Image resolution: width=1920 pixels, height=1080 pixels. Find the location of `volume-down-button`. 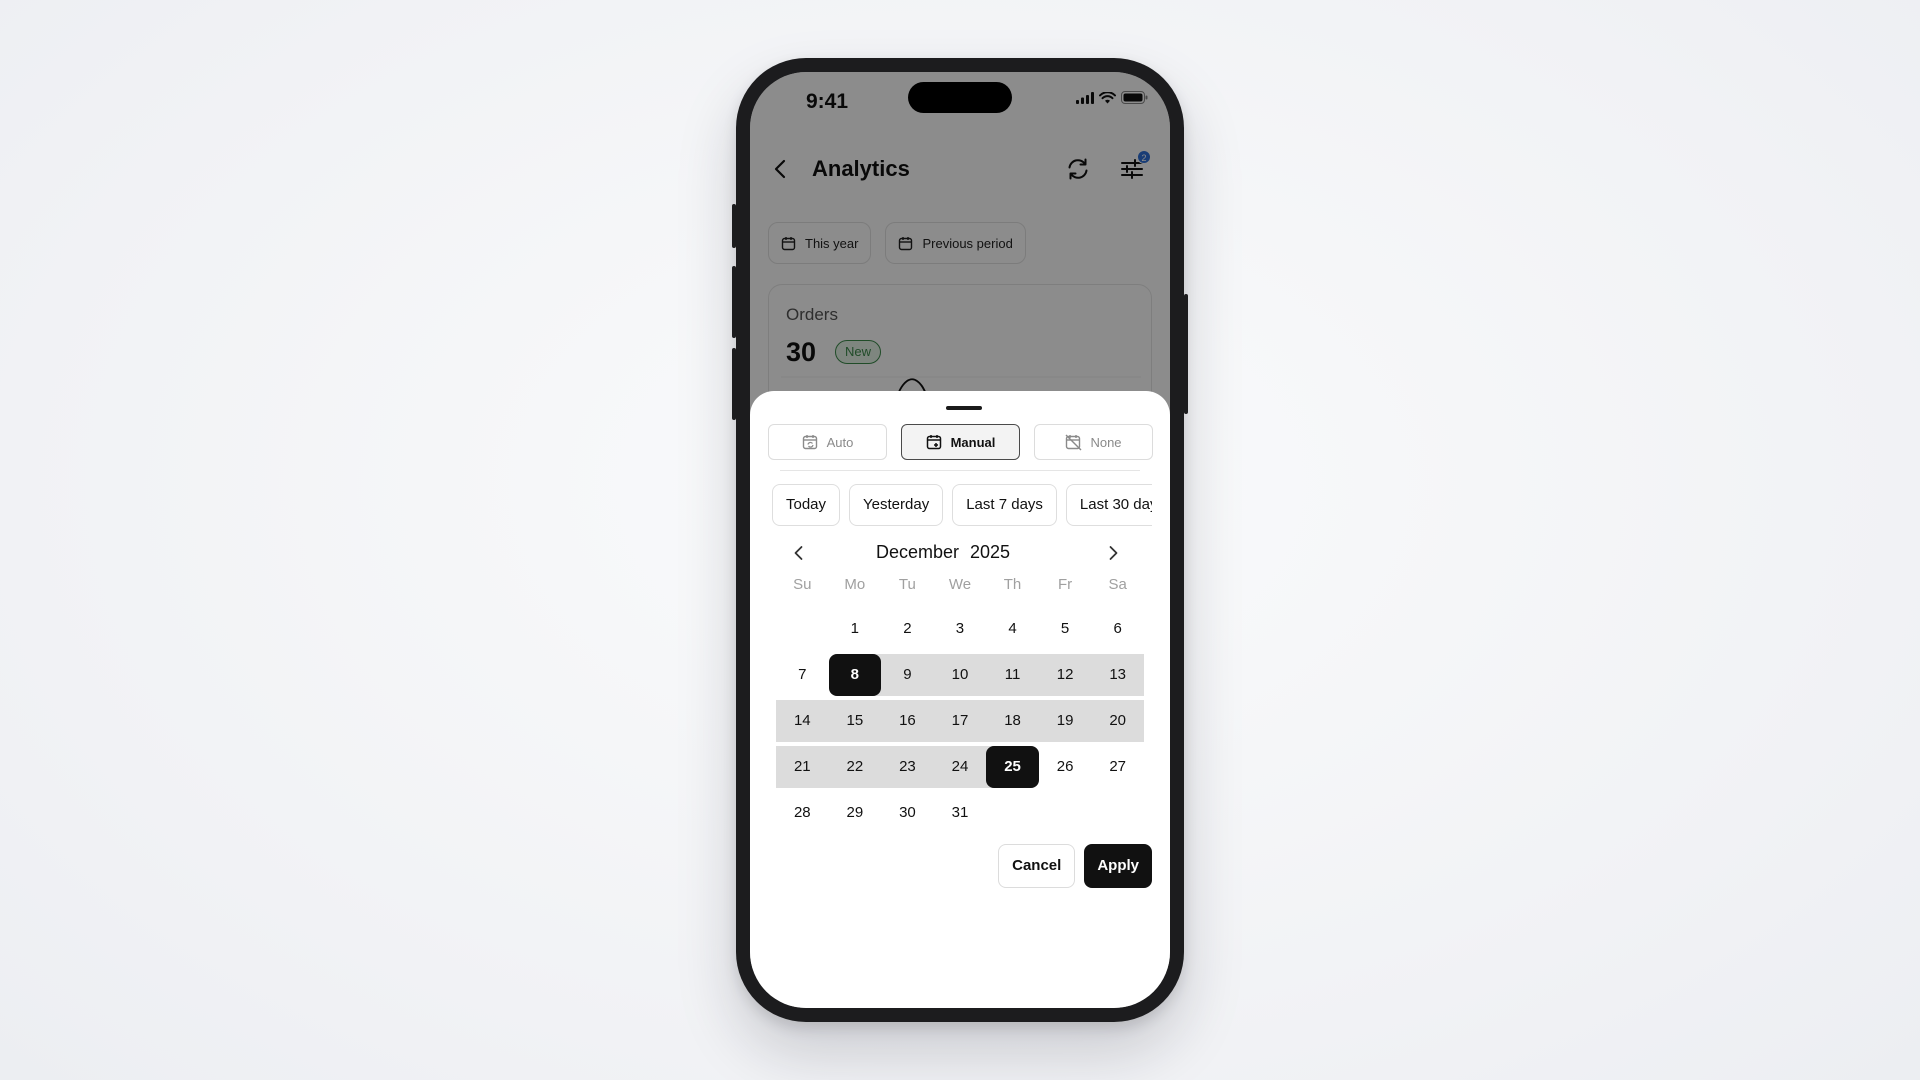

volume-down-button is located at coordinates (734, 384).